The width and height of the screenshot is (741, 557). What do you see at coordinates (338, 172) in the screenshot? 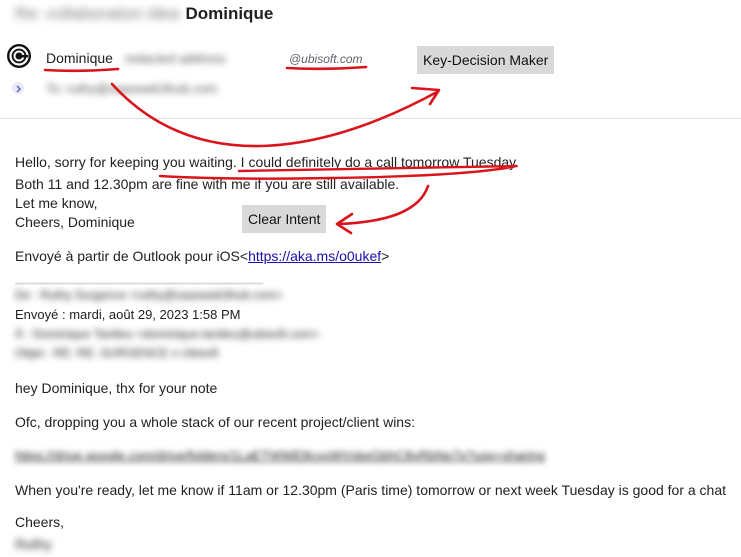
I see `underline-intent` at bounding box center [338, 172].